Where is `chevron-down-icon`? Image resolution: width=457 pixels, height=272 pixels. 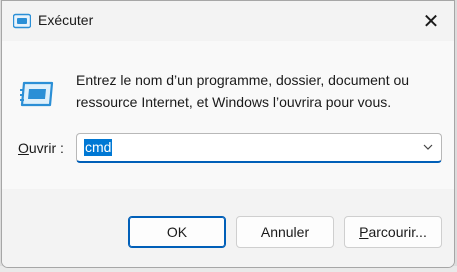 chevron-down-icon is located at coordinates (428, 147).